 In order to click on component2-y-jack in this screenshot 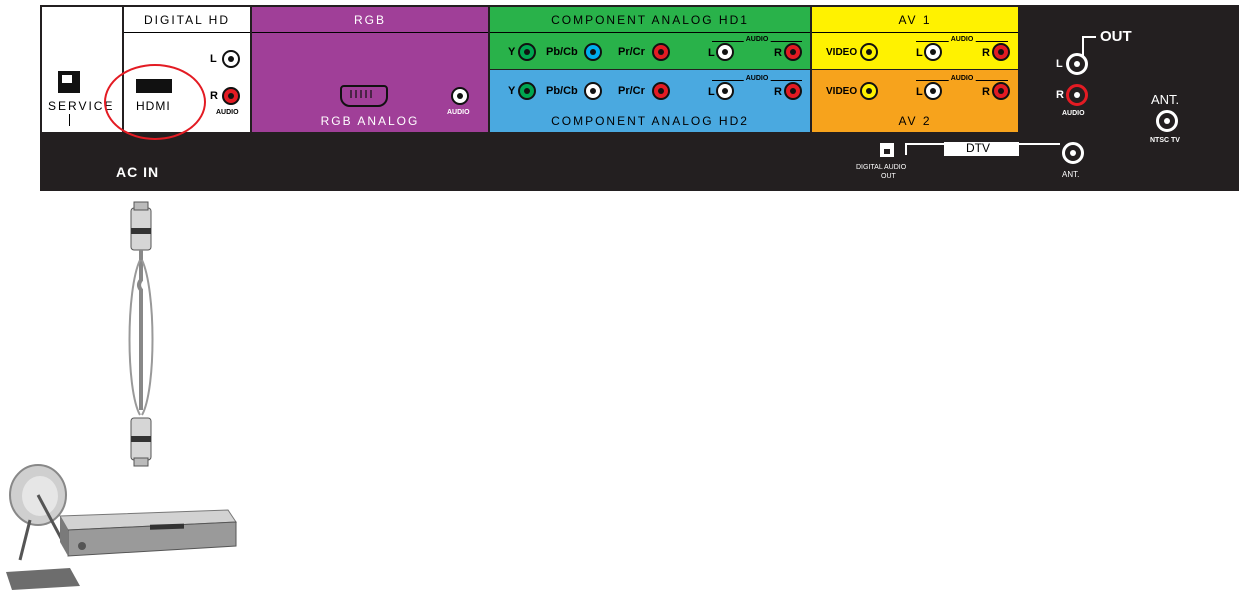, I will do `click(527, 91)`.